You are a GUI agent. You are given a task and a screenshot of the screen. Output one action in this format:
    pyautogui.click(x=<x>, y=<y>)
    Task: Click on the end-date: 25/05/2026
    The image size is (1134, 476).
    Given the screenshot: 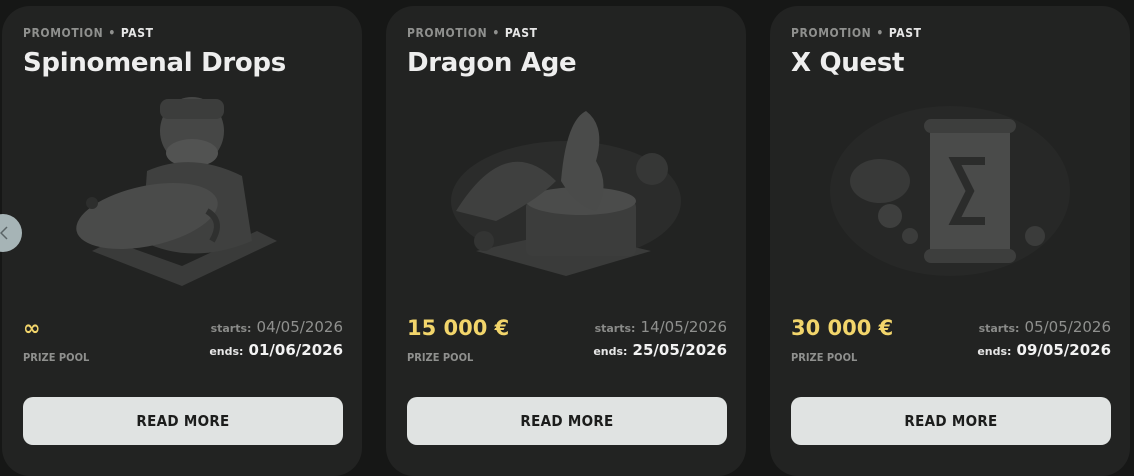 What is the action you would take?
    pyautogui.click(x=679, y=350)
    